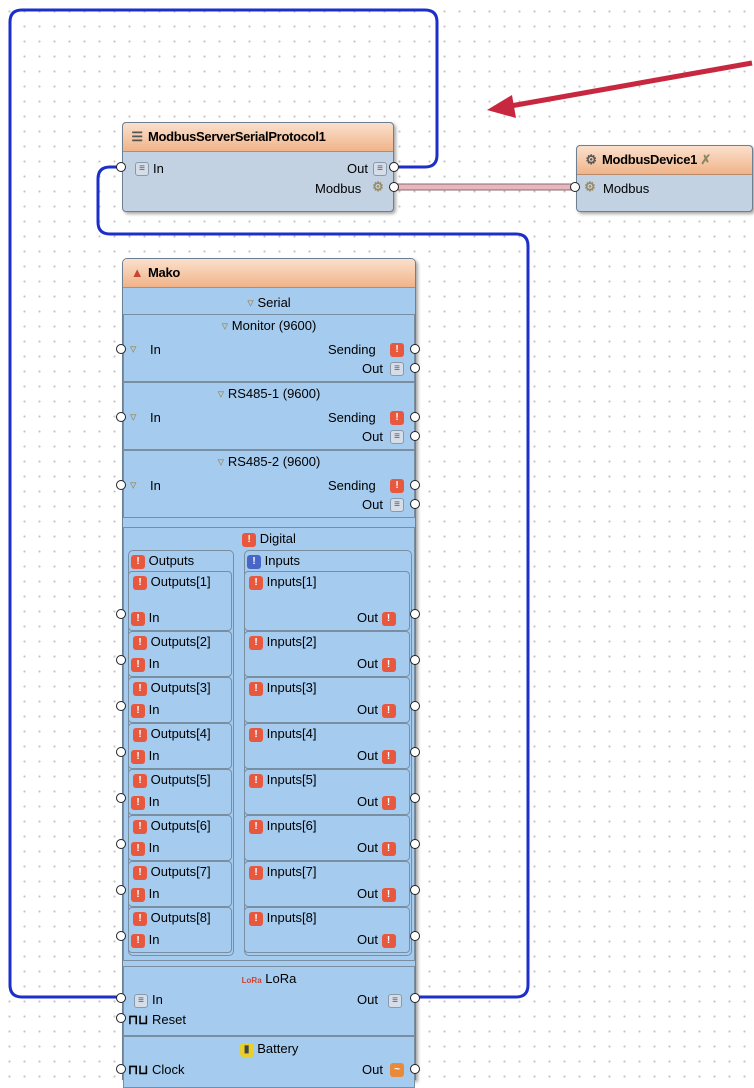 Image resolution: width=754 pixels, height=1088 pixels. I want to click on device-modbus-pin, so click(575, 187).